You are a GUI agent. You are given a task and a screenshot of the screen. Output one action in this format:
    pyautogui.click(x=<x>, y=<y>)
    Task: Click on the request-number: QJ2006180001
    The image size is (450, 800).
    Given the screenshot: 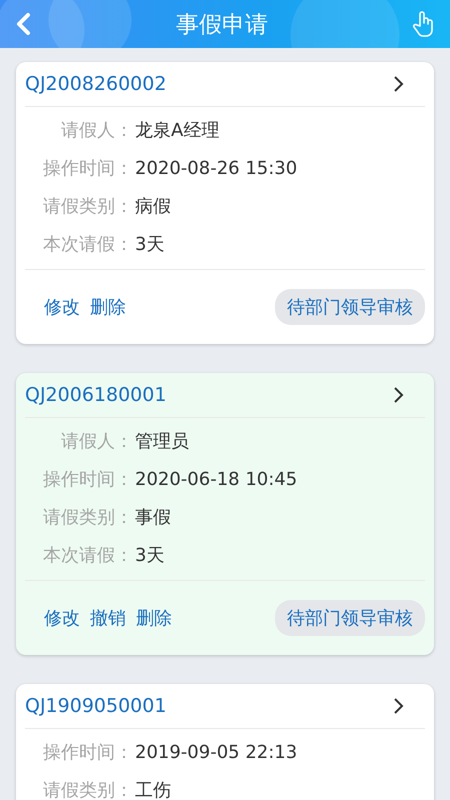 What is the action you would take?
    pyautogui.click(x=95, y=395)
    